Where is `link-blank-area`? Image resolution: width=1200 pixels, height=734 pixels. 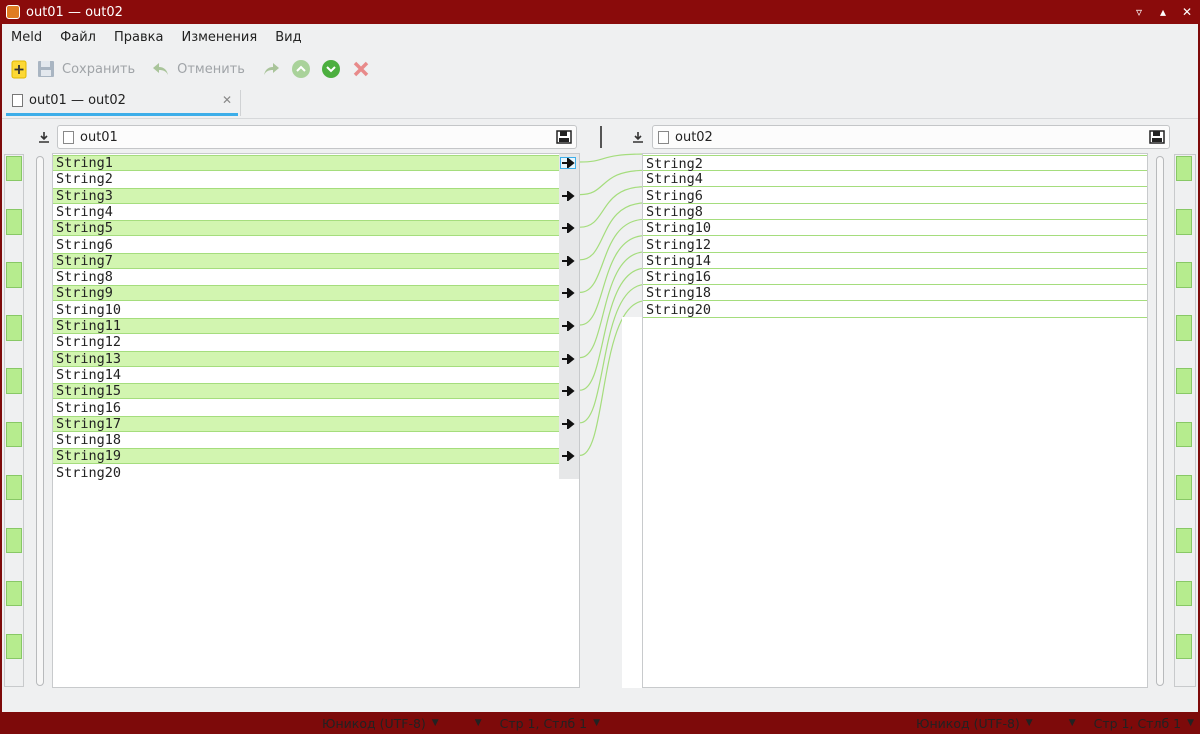 link-blank-area is located at coordinates (632, 502).